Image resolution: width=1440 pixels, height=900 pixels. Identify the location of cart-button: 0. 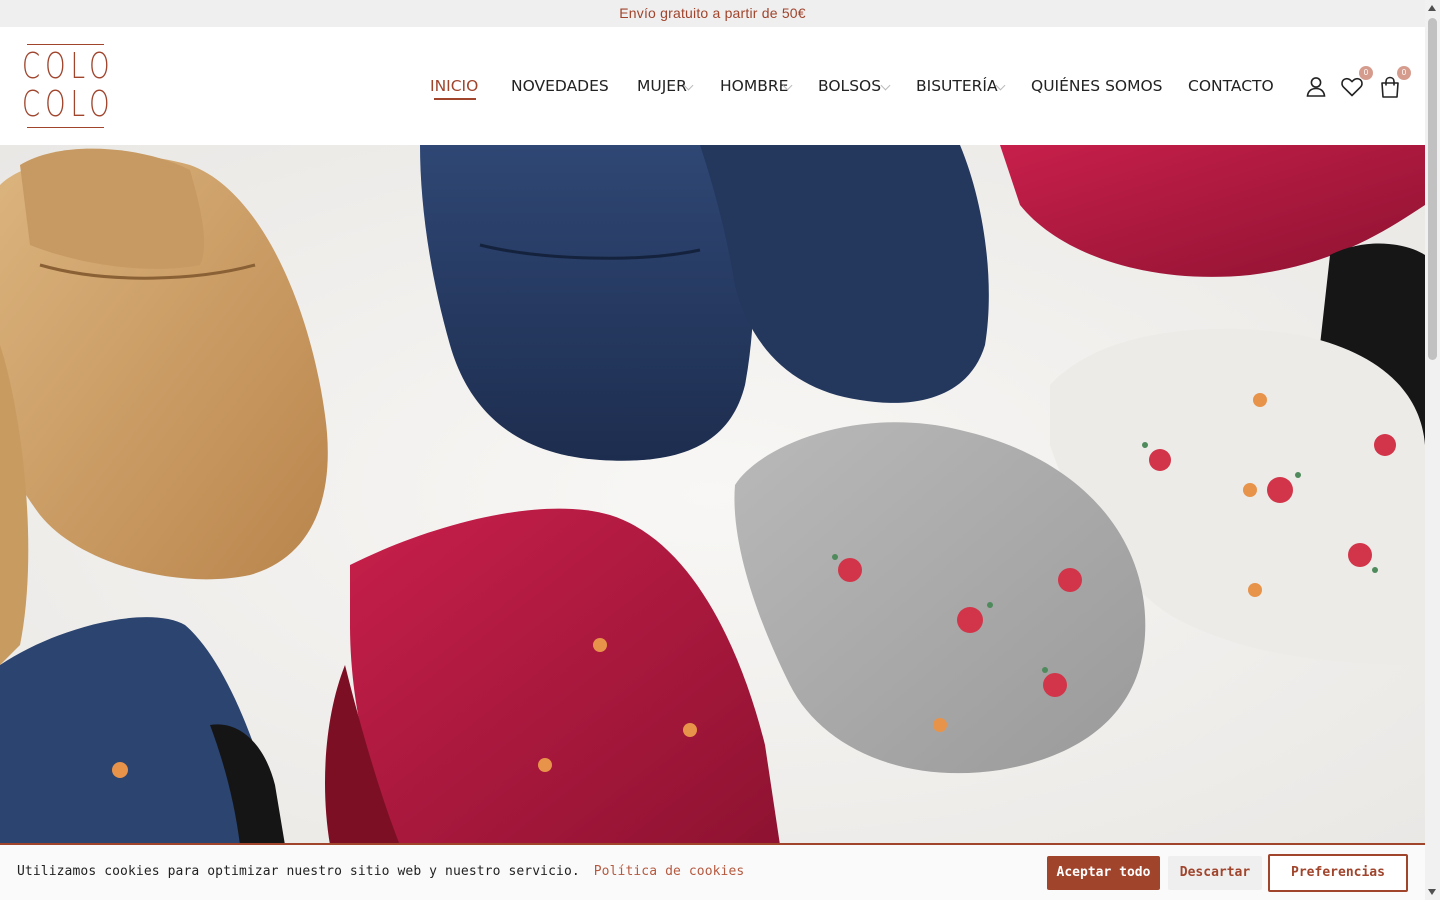
(1394, 83).